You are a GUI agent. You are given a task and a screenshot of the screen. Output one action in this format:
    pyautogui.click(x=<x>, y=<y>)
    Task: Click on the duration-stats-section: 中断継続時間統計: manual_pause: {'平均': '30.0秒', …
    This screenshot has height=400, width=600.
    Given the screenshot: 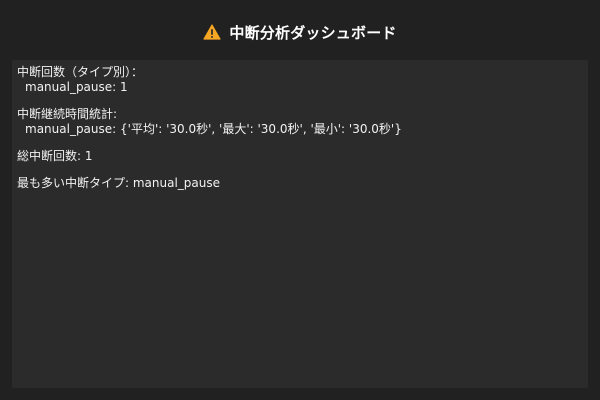 What is the action you would take?
    pyautogui.click(x=300, y=122)
    